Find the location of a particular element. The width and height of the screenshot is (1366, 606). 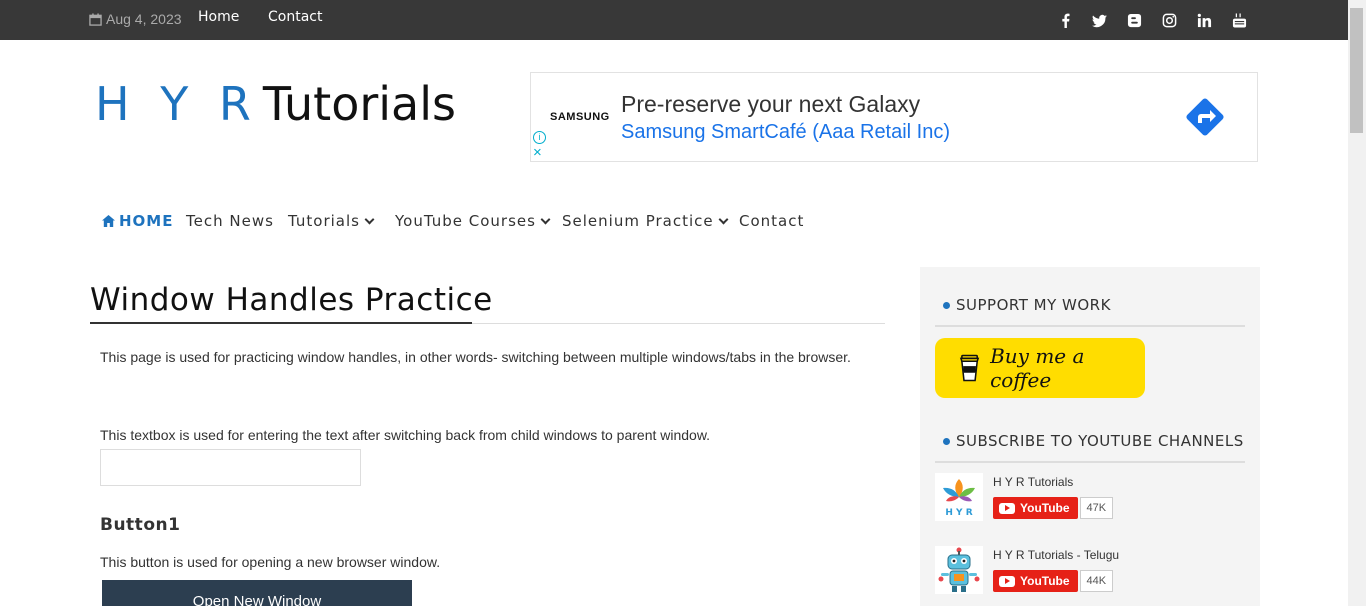

title-underline is located at coordinates (281, 323).